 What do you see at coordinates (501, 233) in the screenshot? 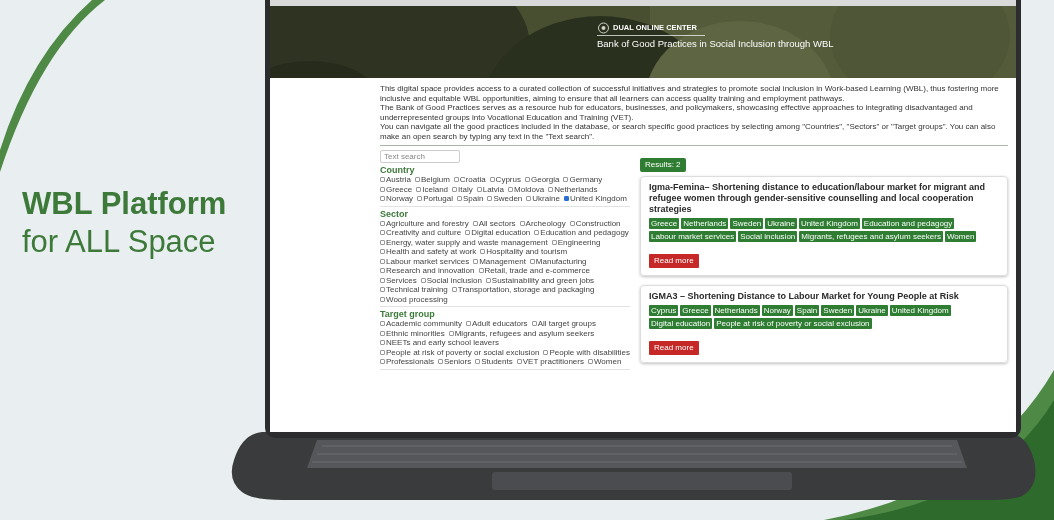
I see `checkbox-label: Digital education` at bounding box center [501, 233].